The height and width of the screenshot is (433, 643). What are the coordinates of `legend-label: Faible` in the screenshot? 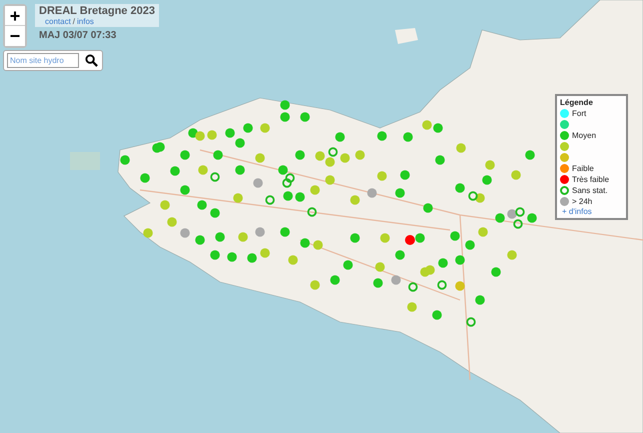 It's located at (583, 168).